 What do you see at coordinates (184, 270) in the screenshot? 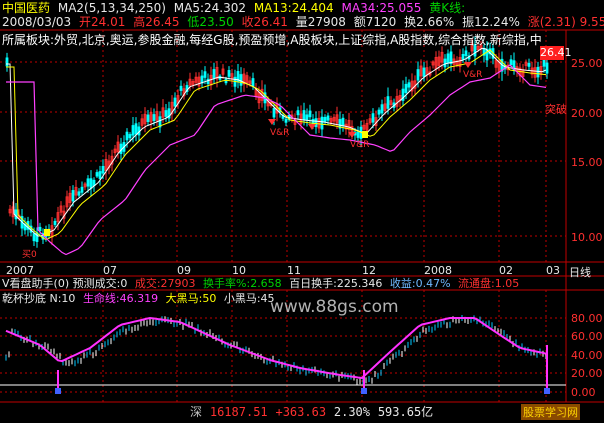
I see `time-label: 09` at bounding box center [184, 270].